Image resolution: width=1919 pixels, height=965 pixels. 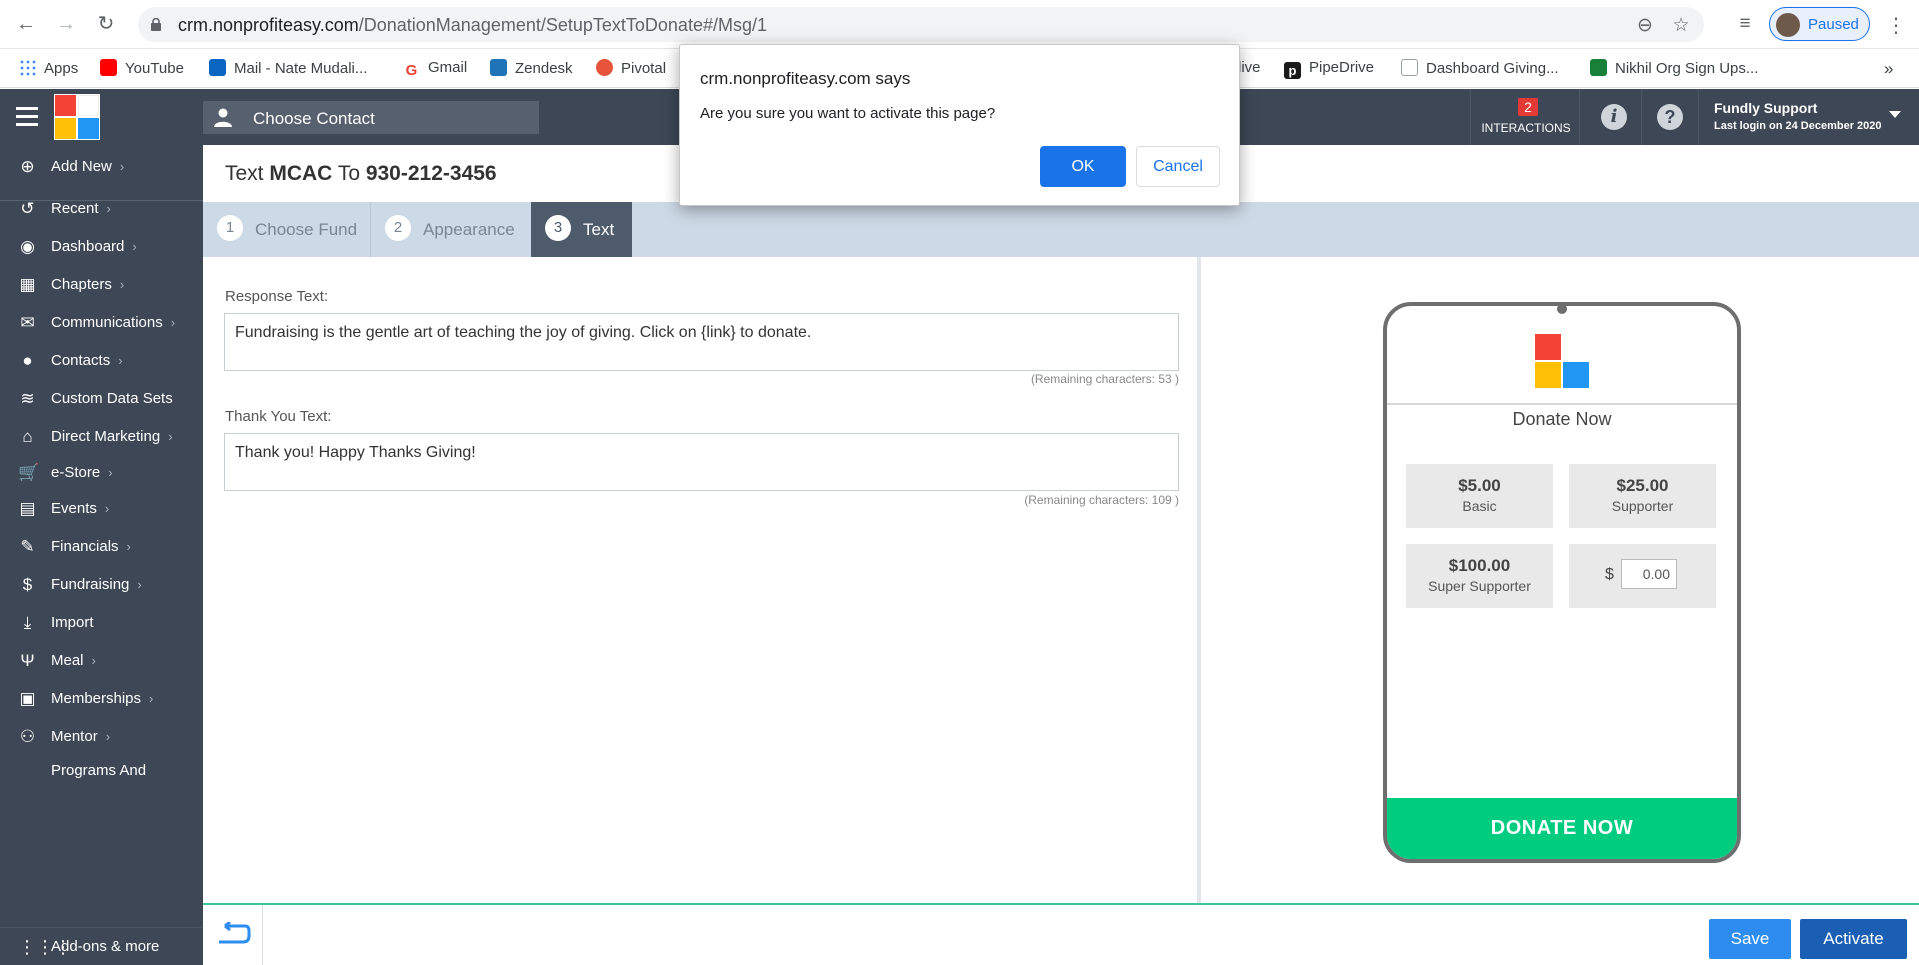 I want to click on help-icon: ?, so click(x=1670, y=117).